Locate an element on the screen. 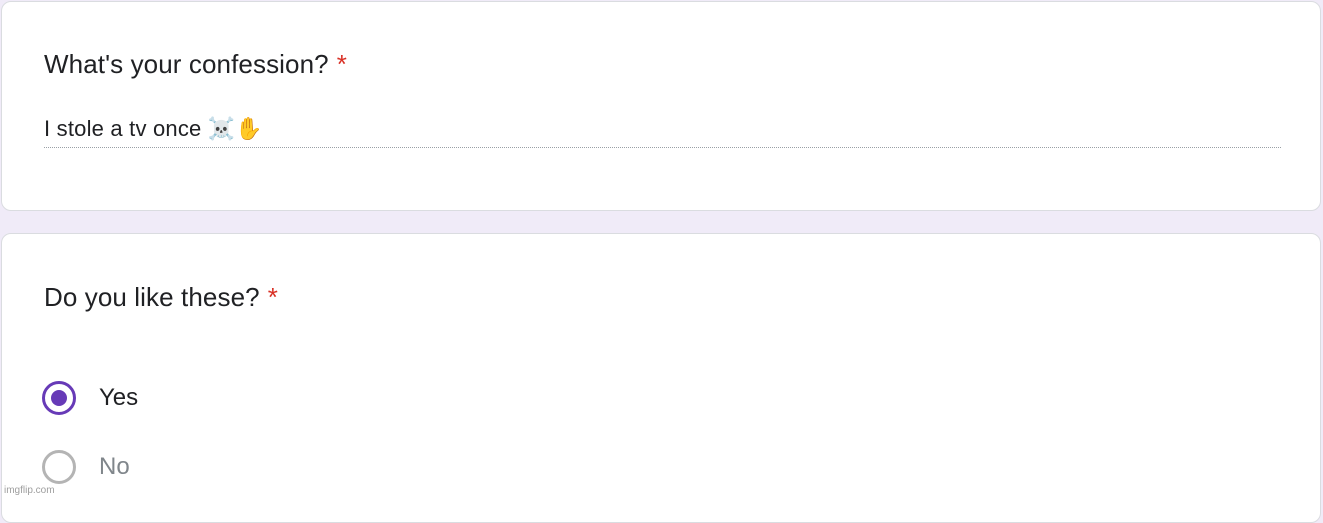 The height and width of the screenshot is (523, 1323). question-title-text: What's your confession? is located at coordinates (186, 64).